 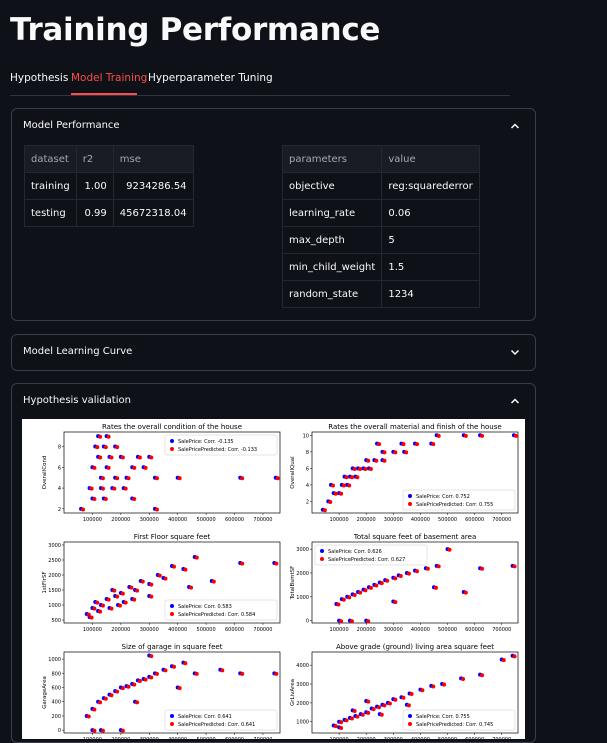 I want to click on chevron-down-icon, so click(x=515, y=352).